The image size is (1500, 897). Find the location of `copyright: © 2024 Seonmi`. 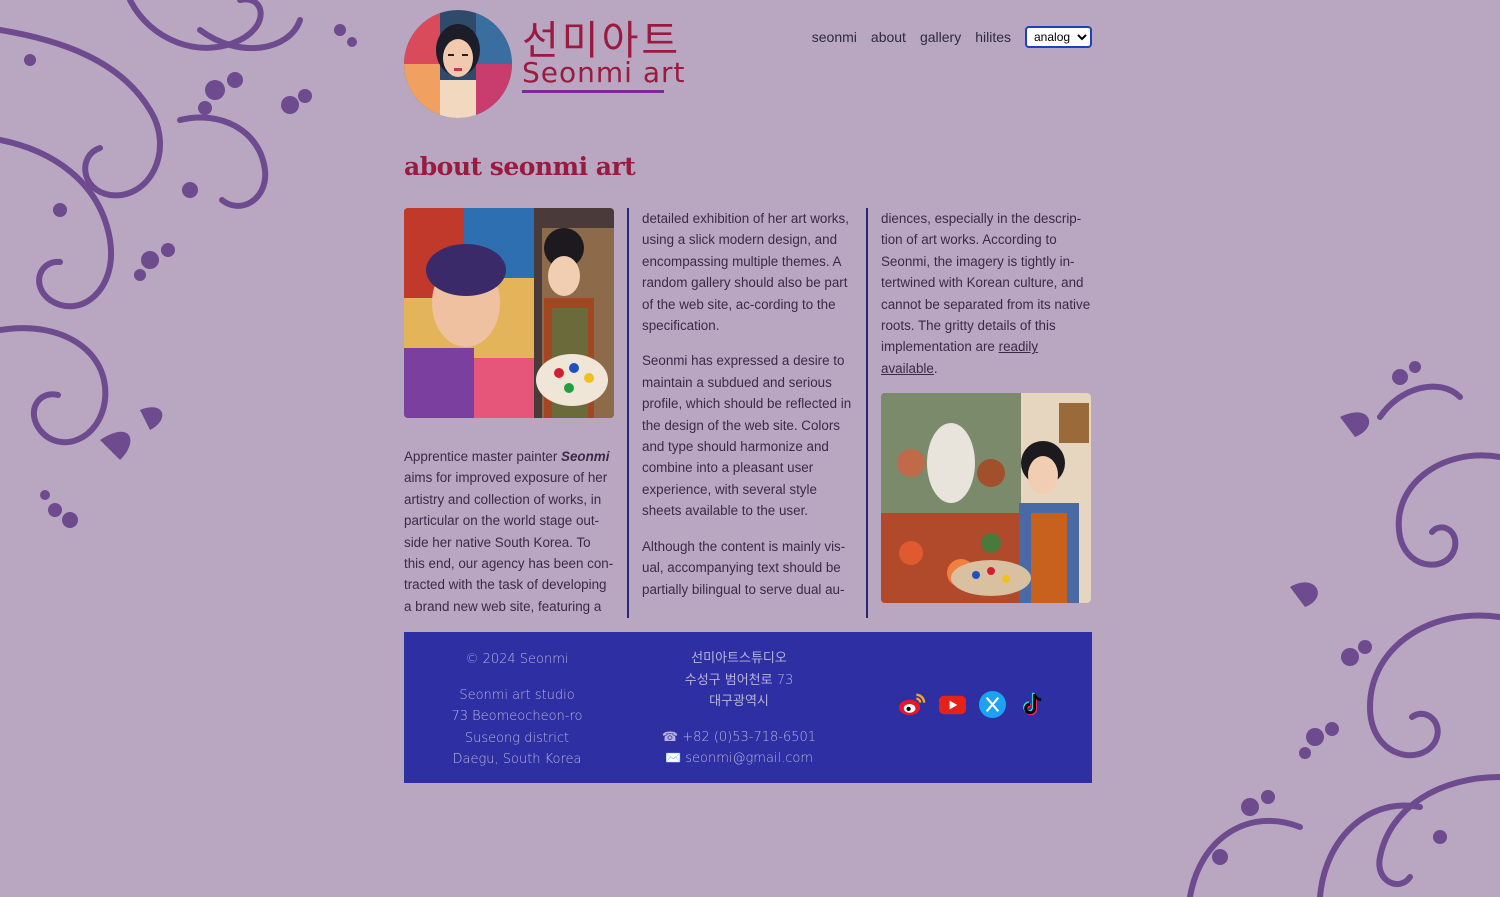

copyright: © 2024 Seonmi is located at coordinates (517, 659).